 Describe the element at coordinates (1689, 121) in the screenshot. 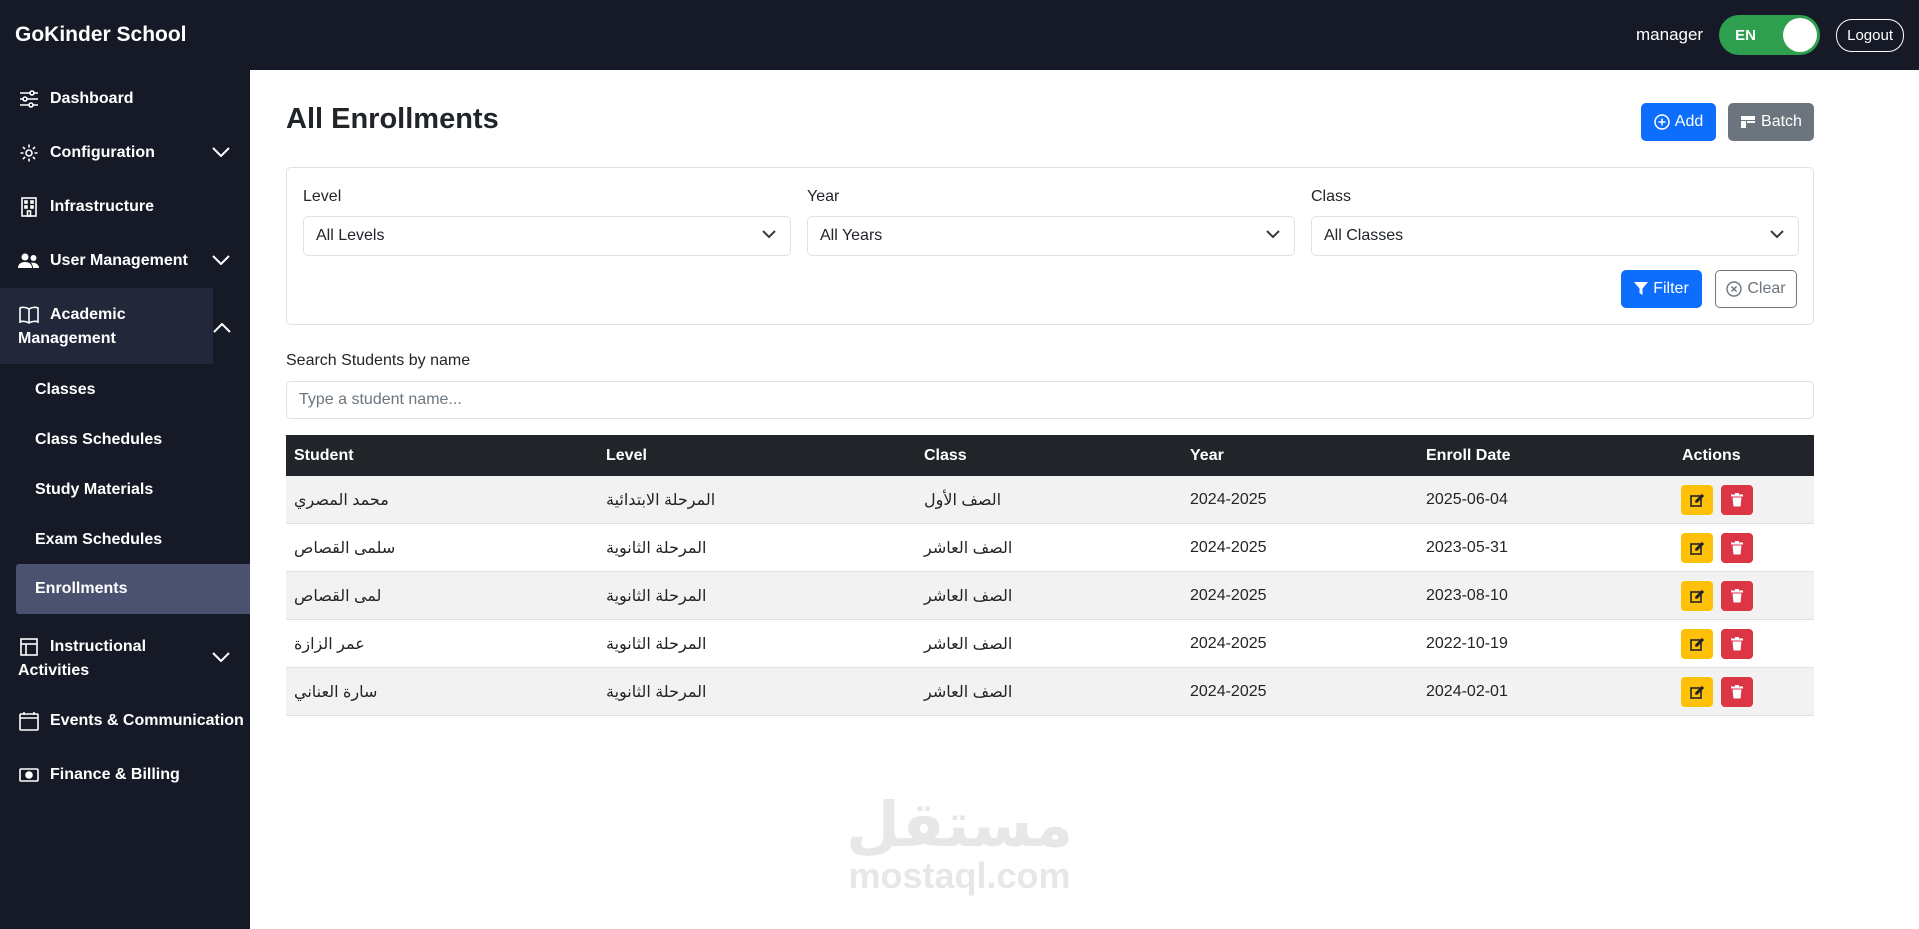

I see `add-label: Add` at that location.